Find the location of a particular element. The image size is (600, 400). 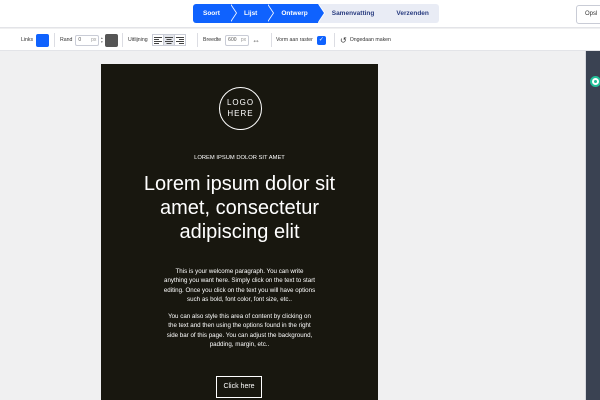

sidebar-toggle-icon is located at coordinates (595, 81).